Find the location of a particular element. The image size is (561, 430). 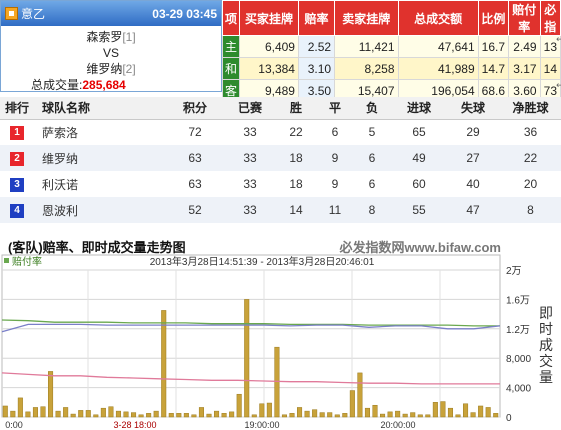

x-tick-label: 0:00 is located at coordinates (14, 425).